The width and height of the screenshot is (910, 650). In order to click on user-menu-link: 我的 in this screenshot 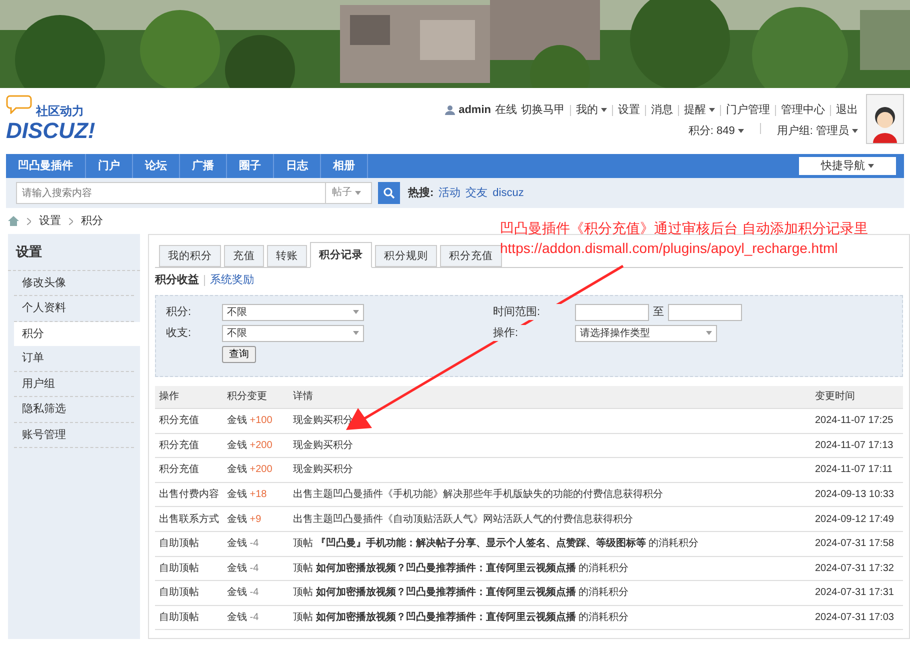, I will do `click(591, 110)`.